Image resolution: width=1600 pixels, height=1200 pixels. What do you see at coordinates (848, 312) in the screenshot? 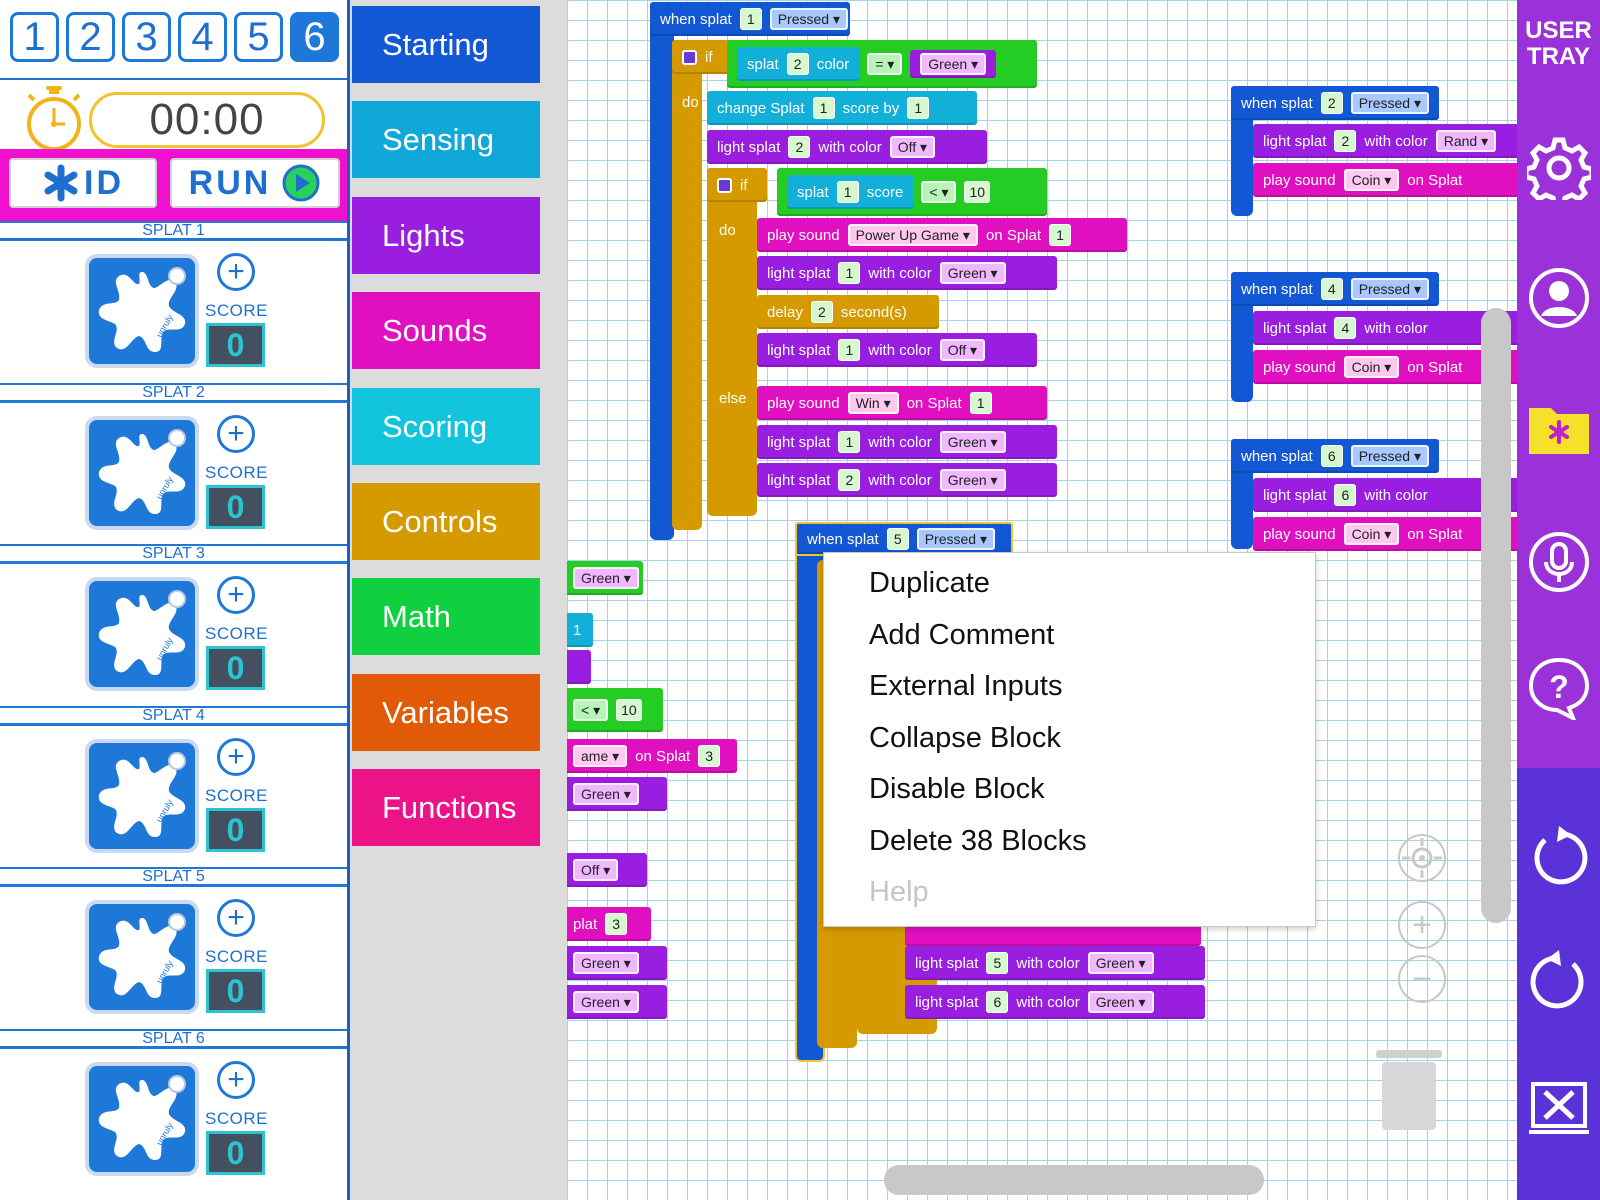
I see `delay-block: delay 2 second(s)` at bounding box center [848, 312].